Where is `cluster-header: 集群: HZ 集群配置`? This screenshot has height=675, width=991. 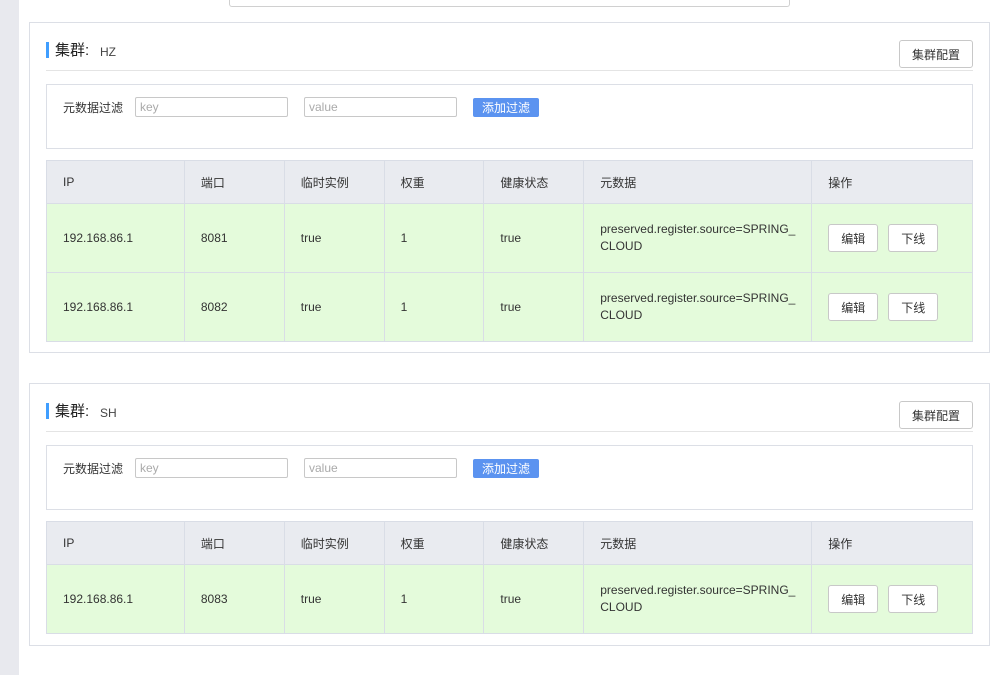 cluster-header: 集群: HZ 集群配置 is located at coordinates (509, 47).